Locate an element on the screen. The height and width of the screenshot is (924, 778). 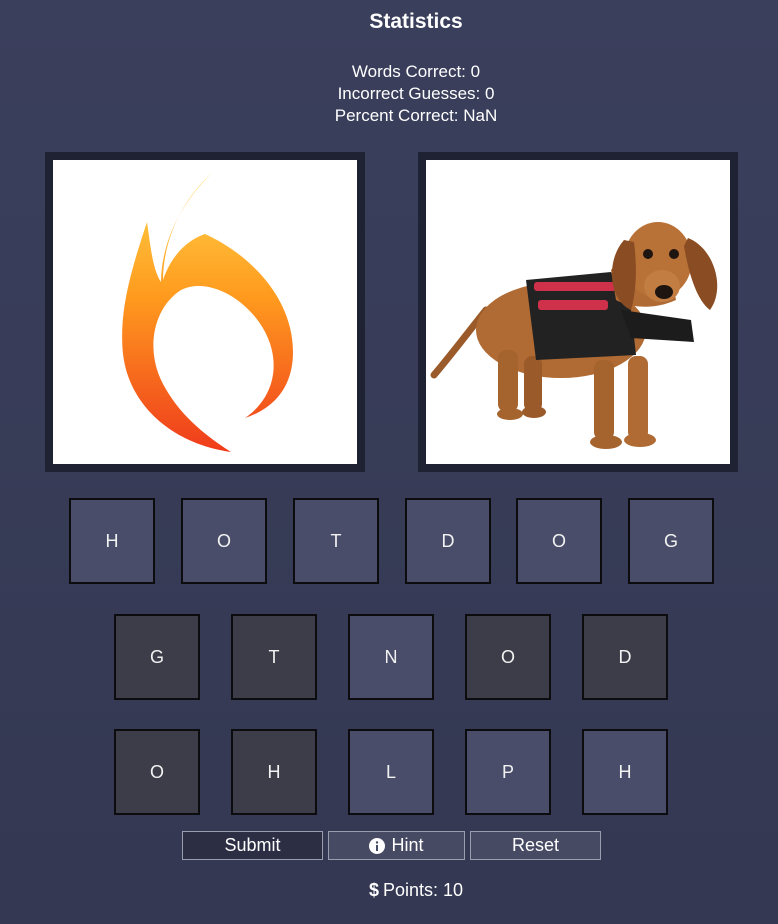
points-label: Points: 10 is located at coordinates (423, 890).